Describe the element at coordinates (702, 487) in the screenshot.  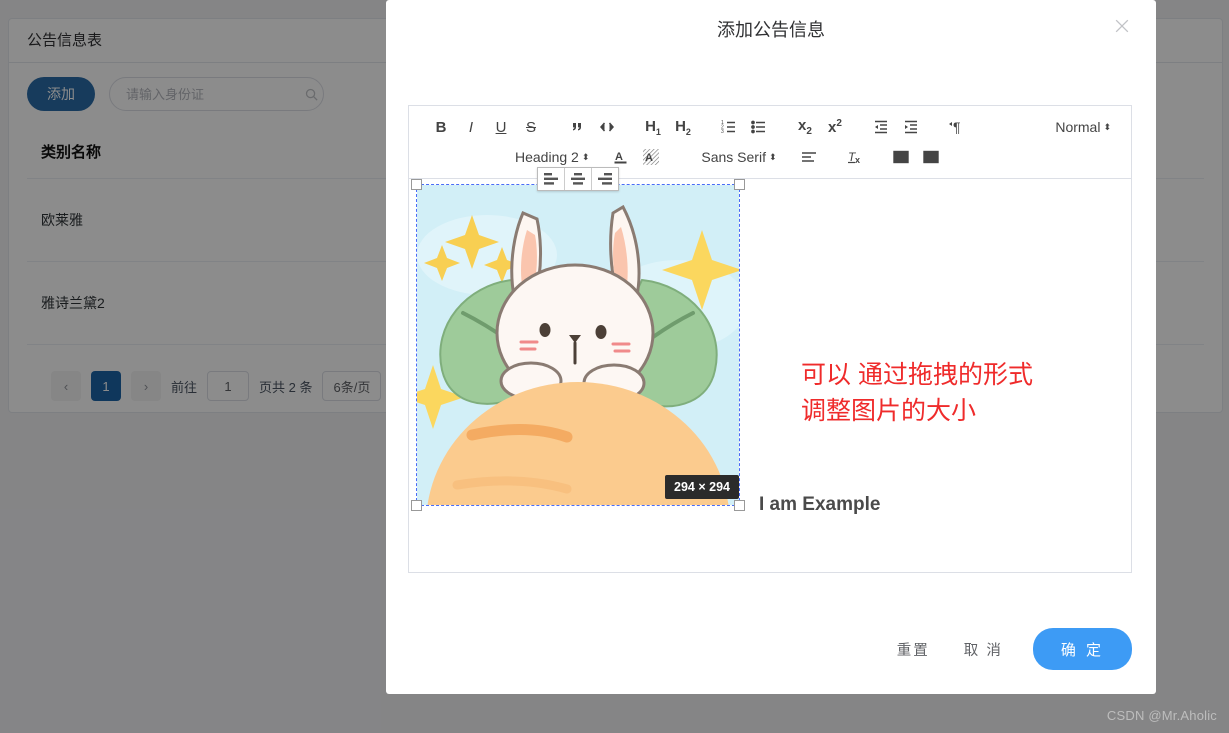
I see `image-size-badge: 294 × 294` at that location.